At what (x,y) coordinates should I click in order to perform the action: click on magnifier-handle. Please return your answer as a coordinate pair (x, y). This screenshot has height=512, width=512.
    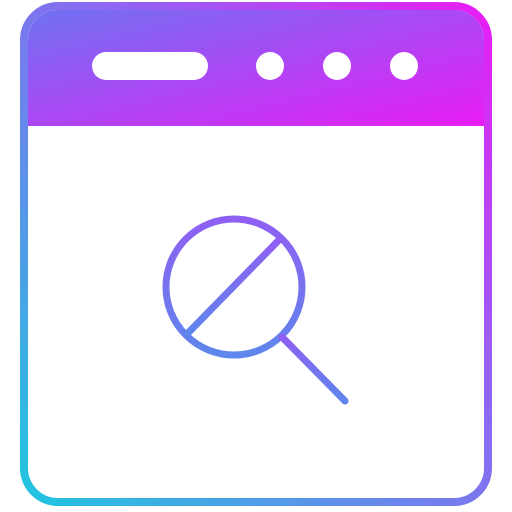
    Looking at the image, I should click on (313, 369).